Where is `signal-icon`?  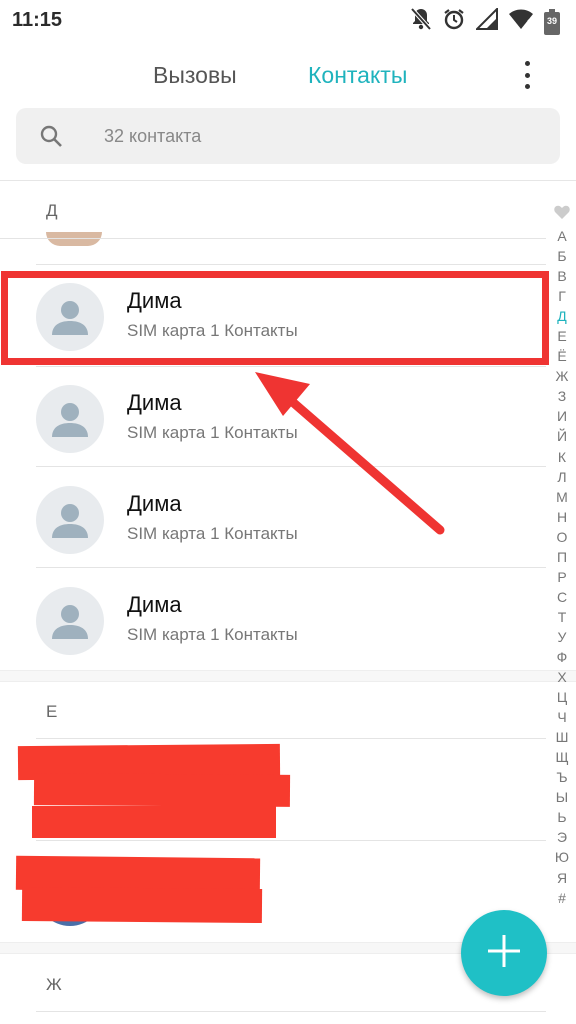 signal-icon is located at coordinates (486, 20).